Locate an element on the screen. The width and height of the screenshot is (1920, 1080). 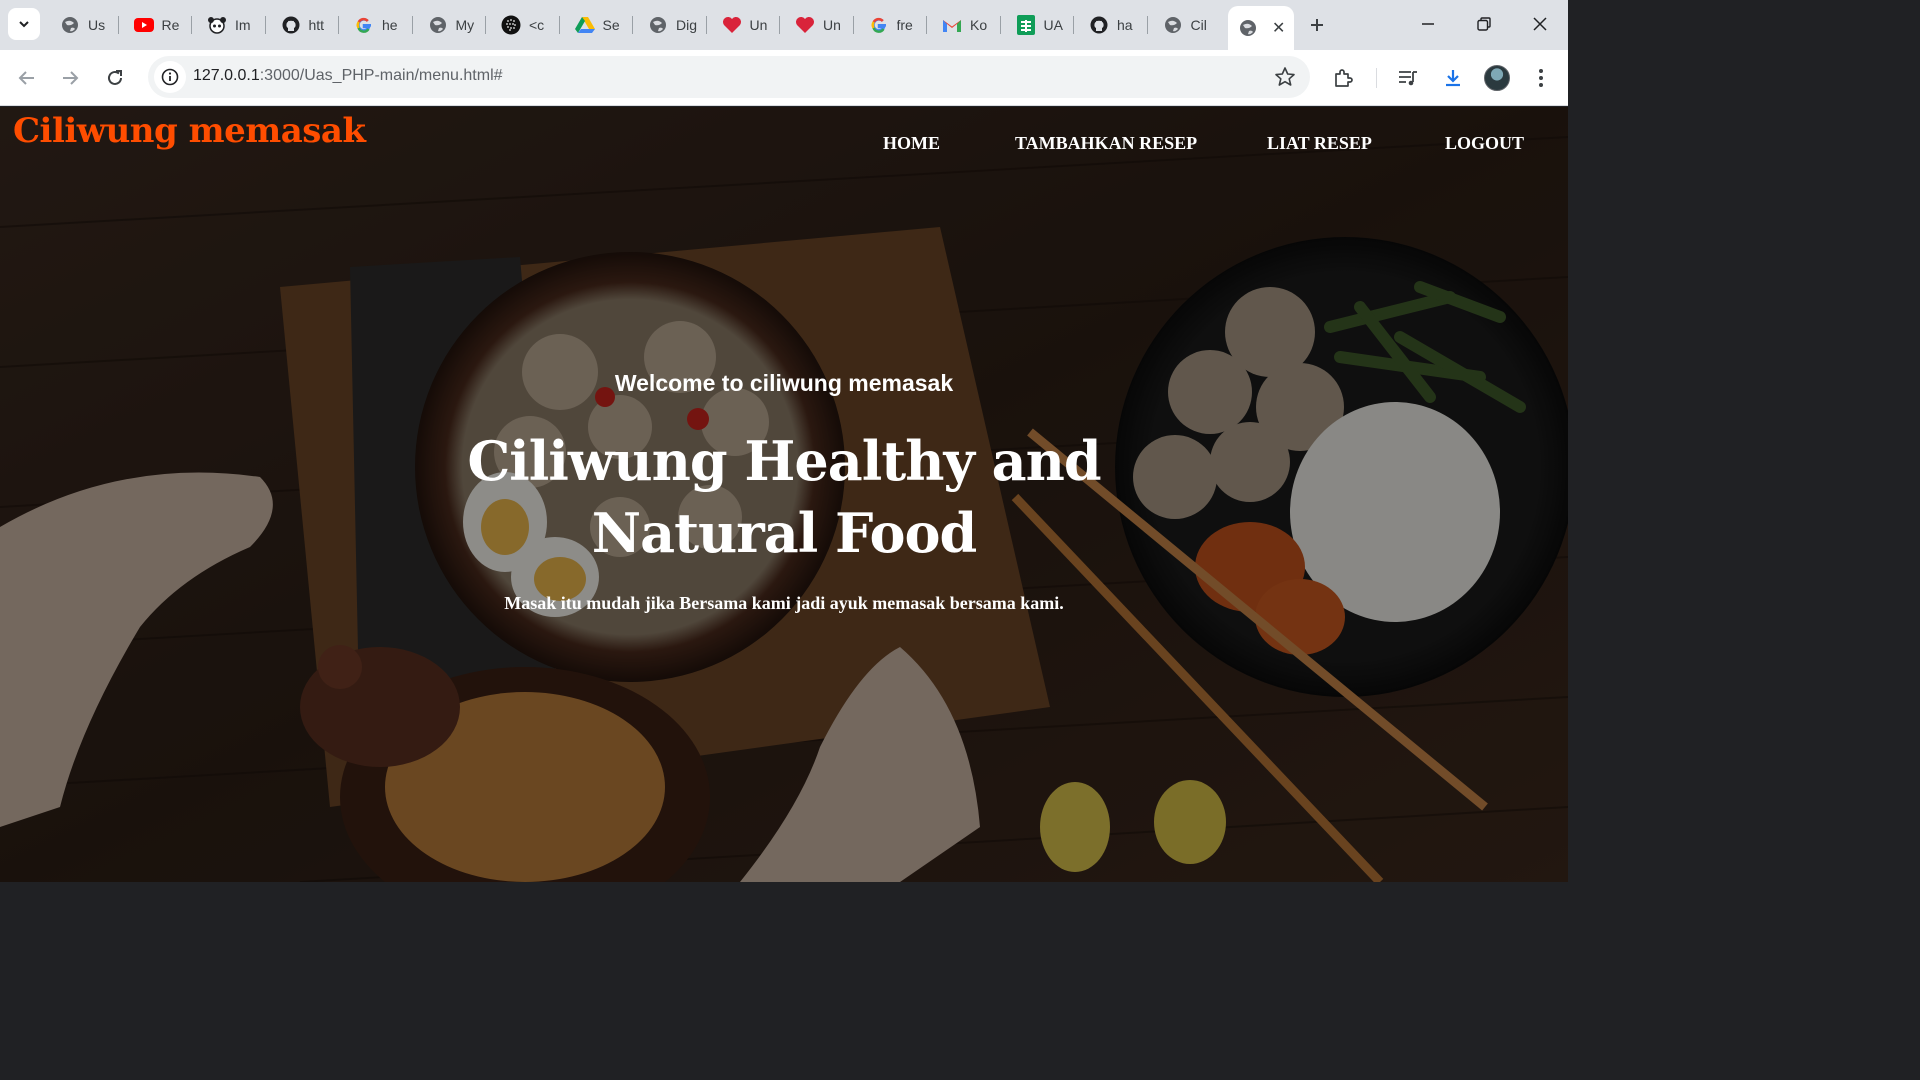
downloads-button is located at coordinates (1453, 78).